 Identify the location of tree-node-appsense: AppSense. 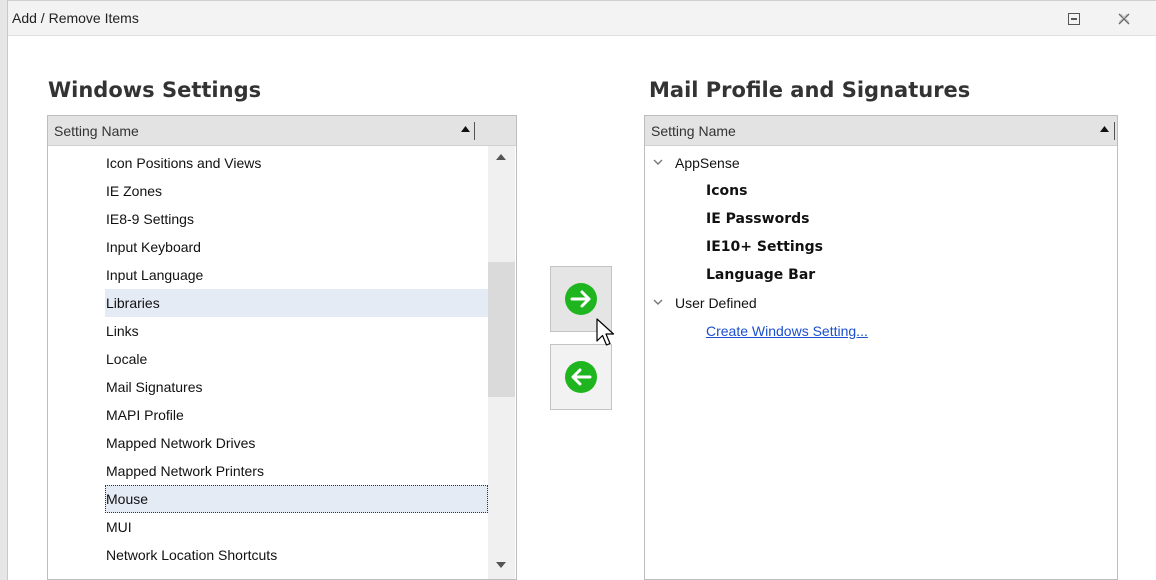
(845, 163).